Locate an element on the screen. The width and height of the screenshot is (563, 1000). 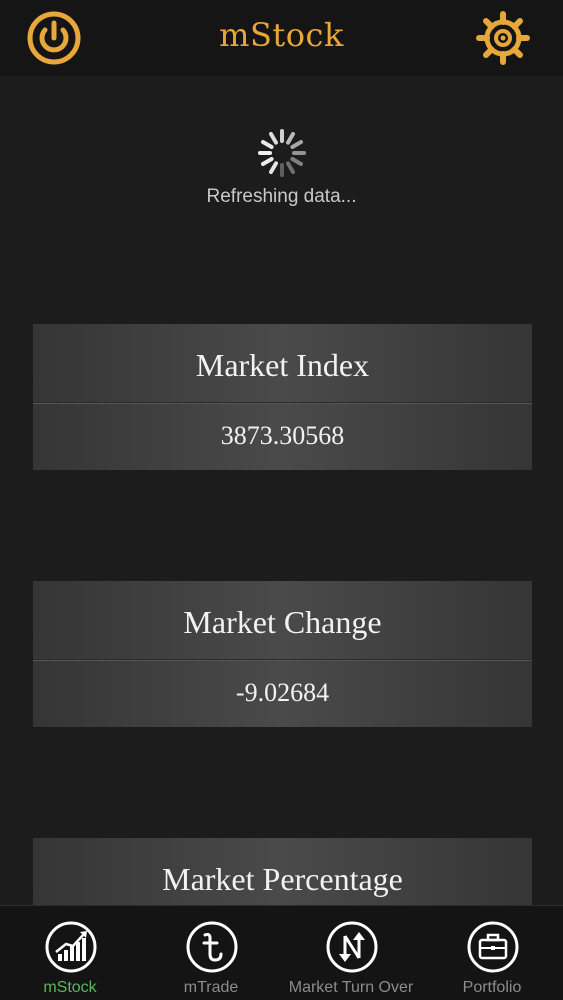
tab-portfolio-label: Portfolio is located at coordinates (492, 987).